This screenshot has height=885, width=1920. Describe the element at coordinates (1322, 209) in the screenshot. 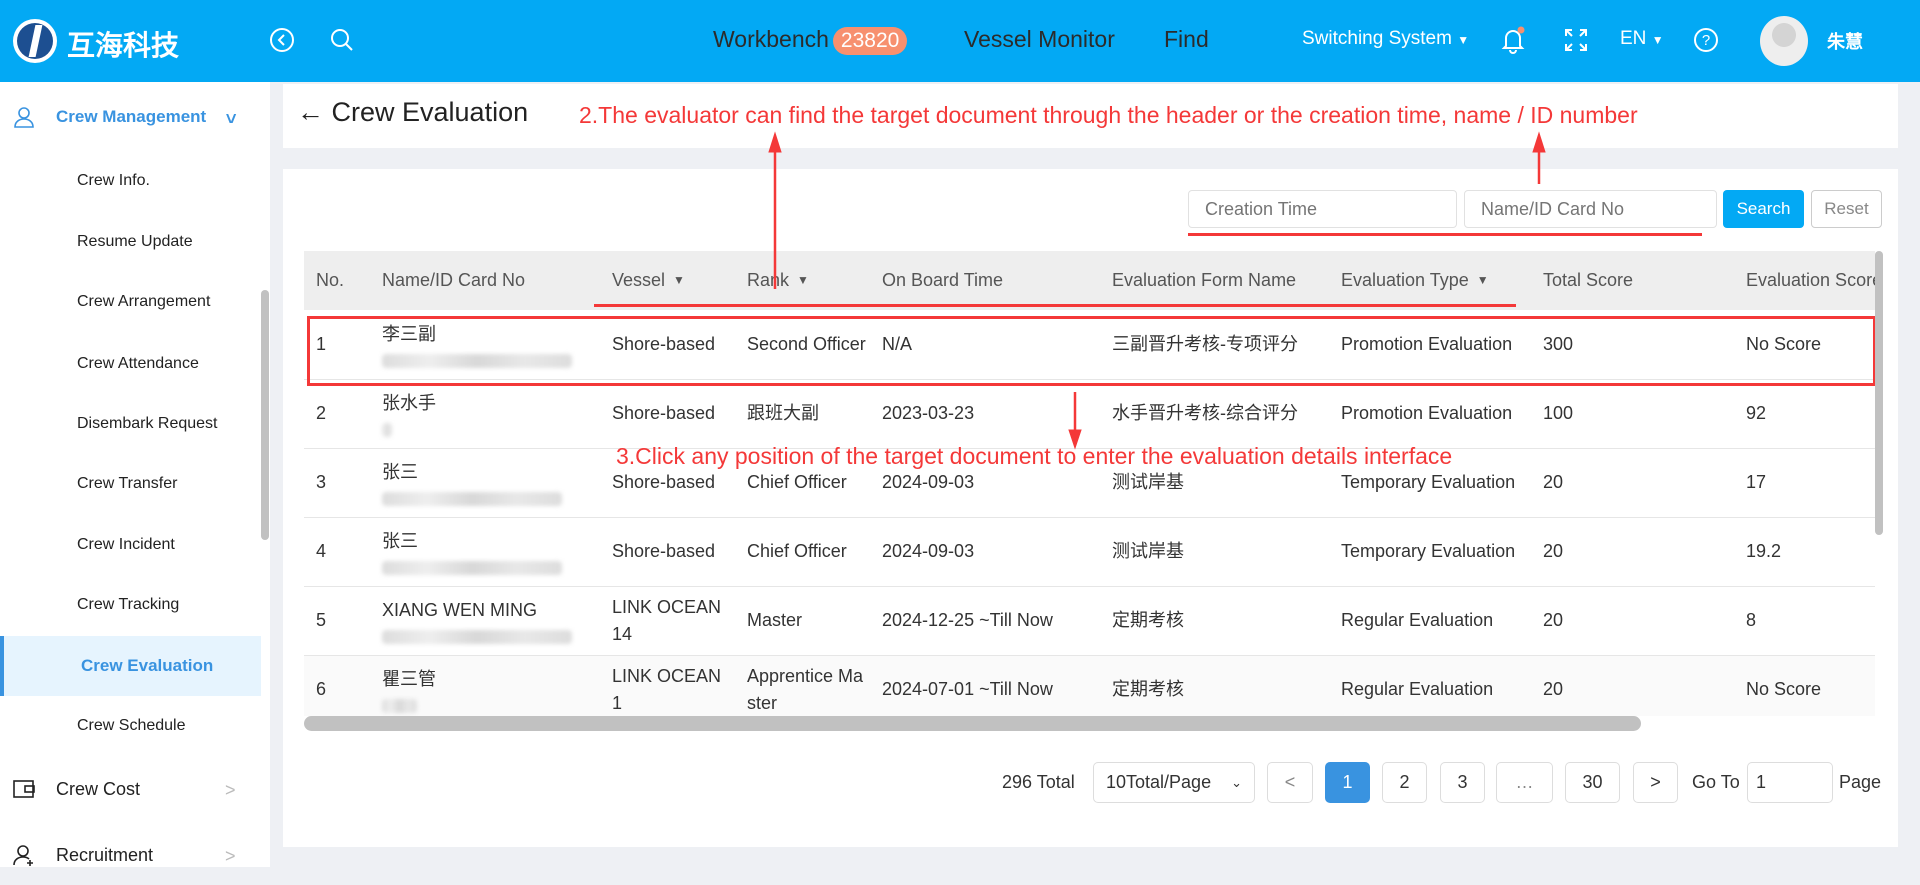

I see `creation-time-input` at that location.